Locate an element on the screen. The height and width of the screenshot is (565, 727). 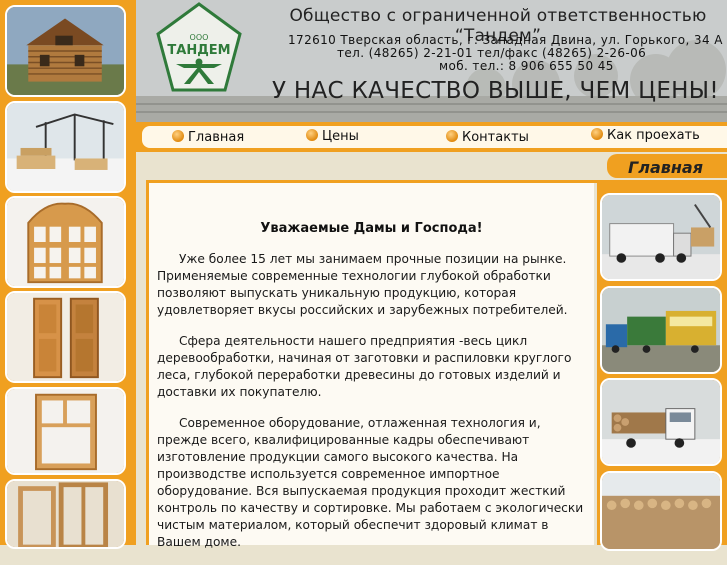
slogan: У НАС КАЧЕСТВО ВЫШЕ, ЧЕМ ЦЕНЫ! is located at coordinates (495, 91).